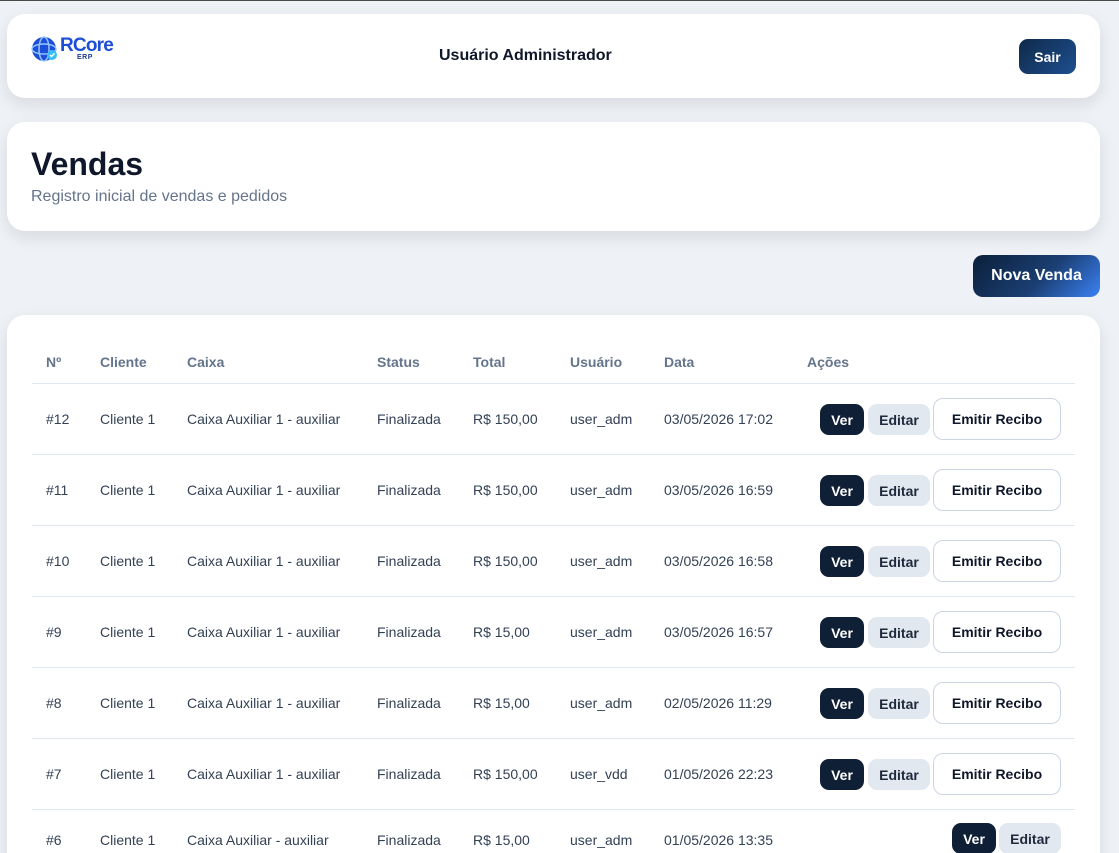 This screenshot has width=1119, height=853. I want to click on logo-subtext: ERP, so click(85, 57).